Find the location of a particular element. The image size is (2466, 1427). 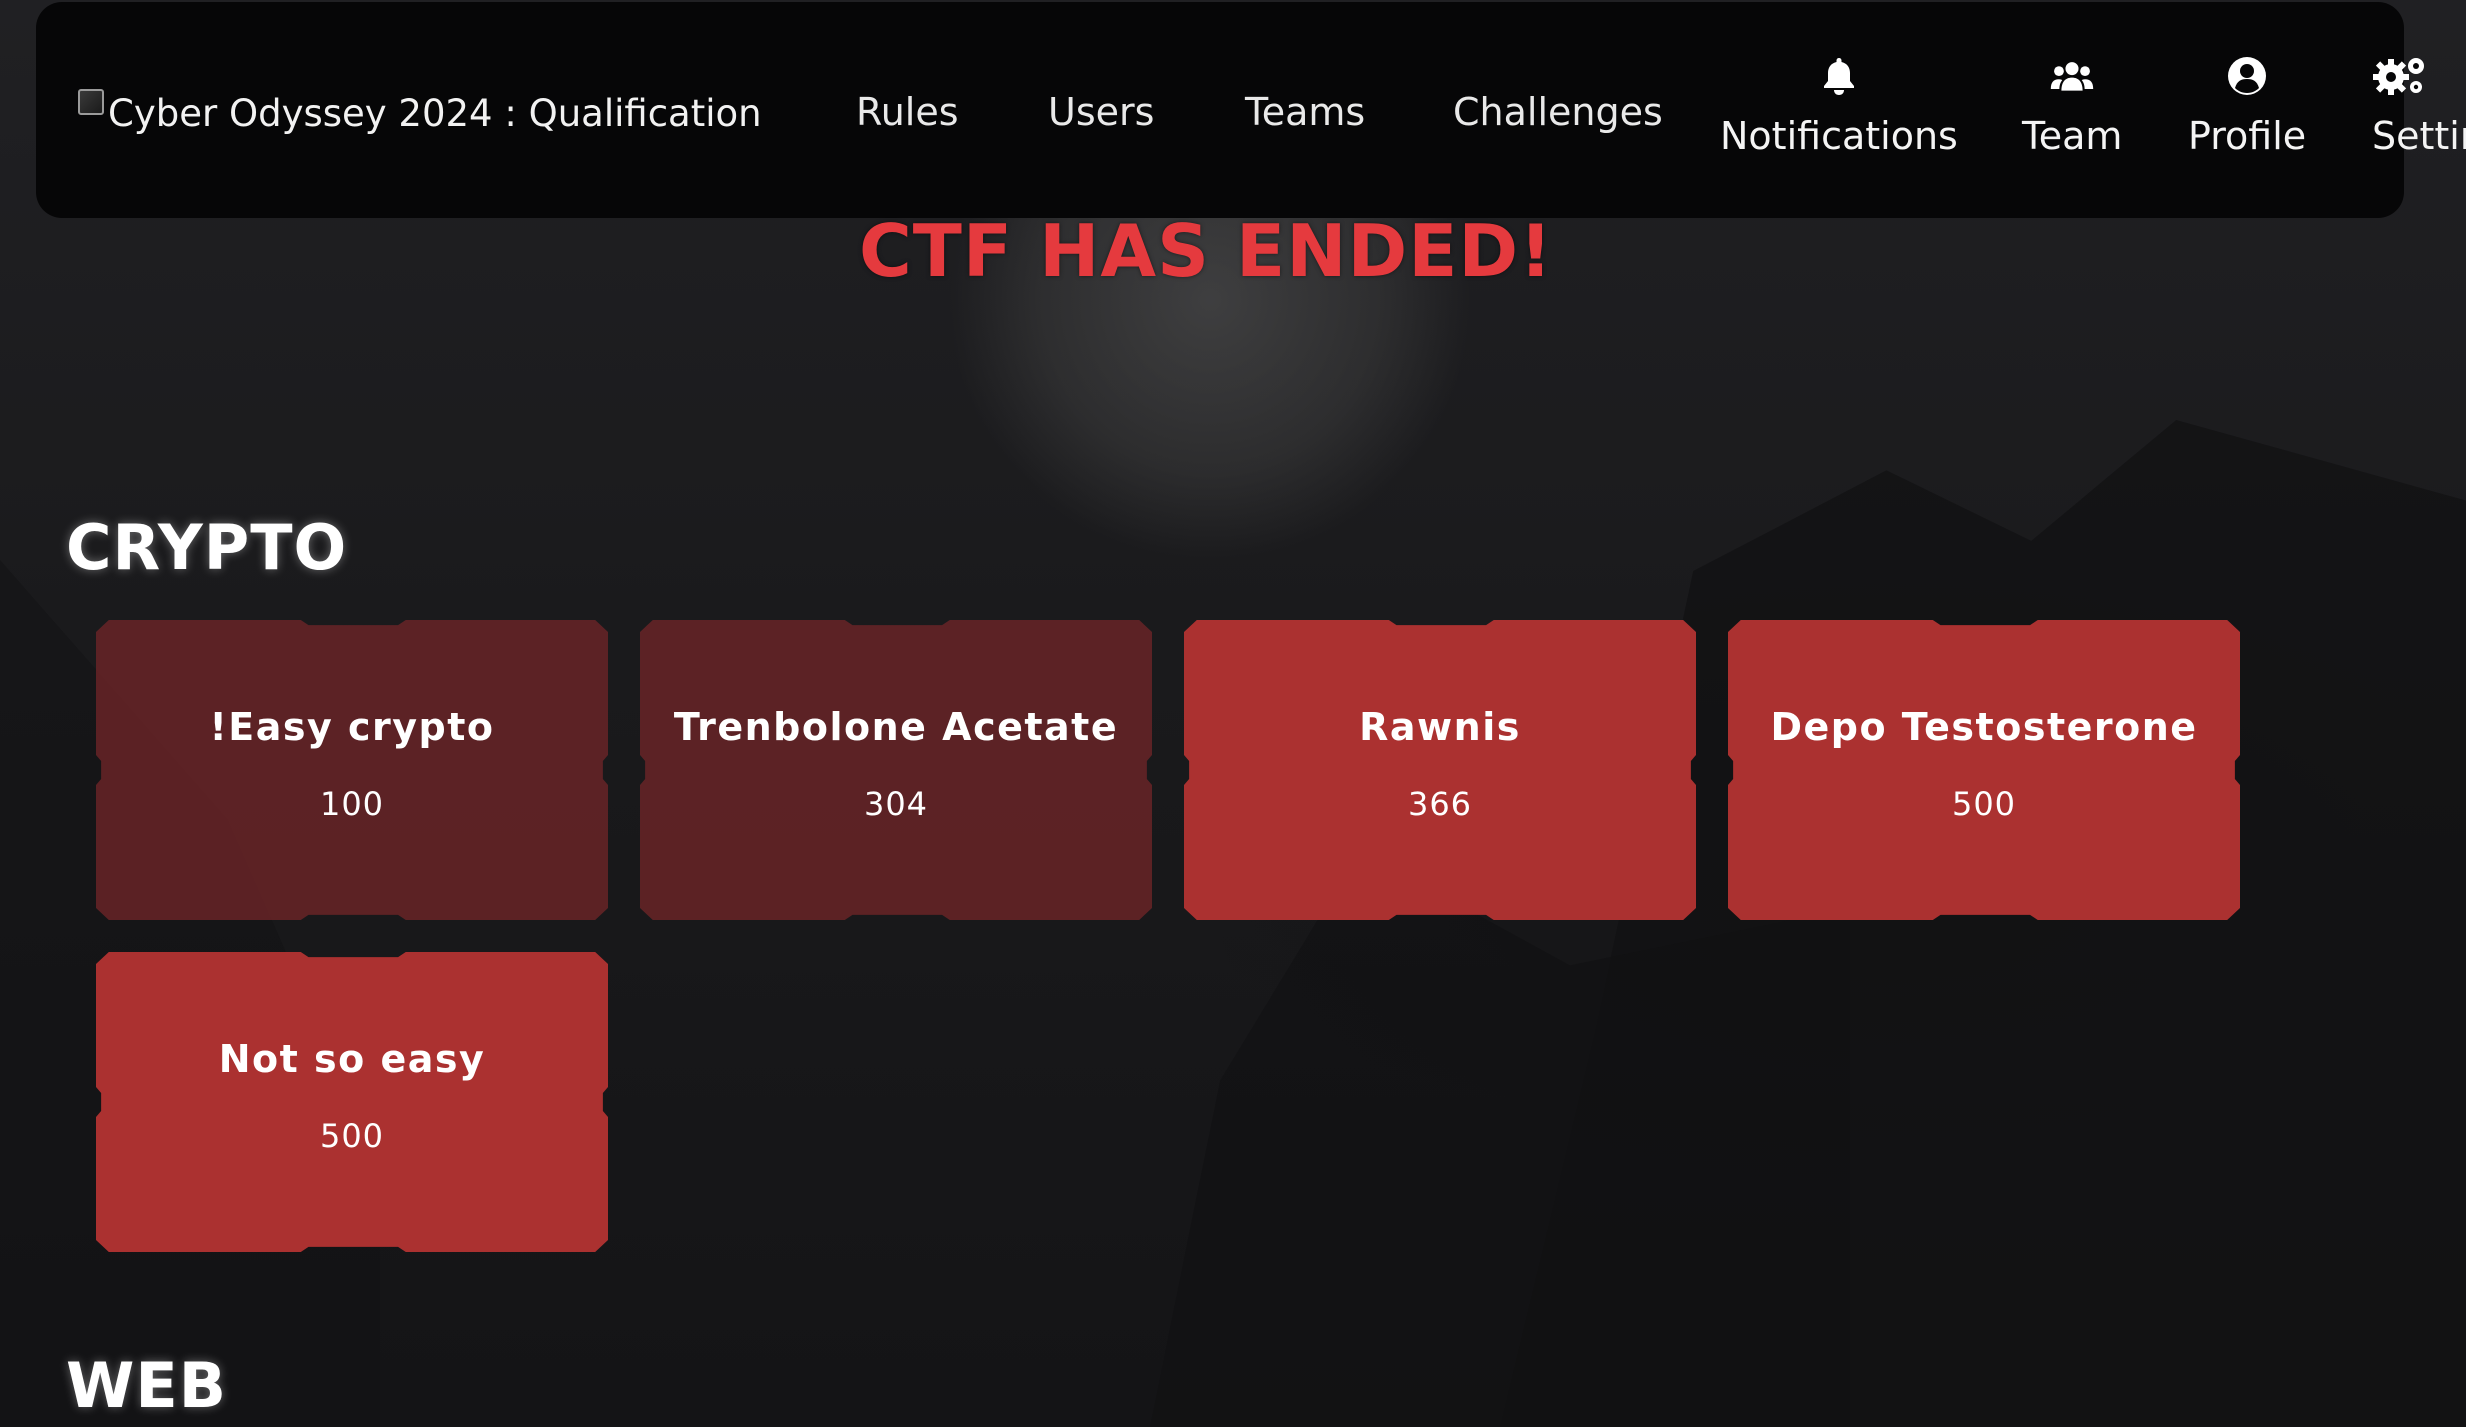

challenge-name: Trenbolone Acetate is located at coordinates (896, 727).